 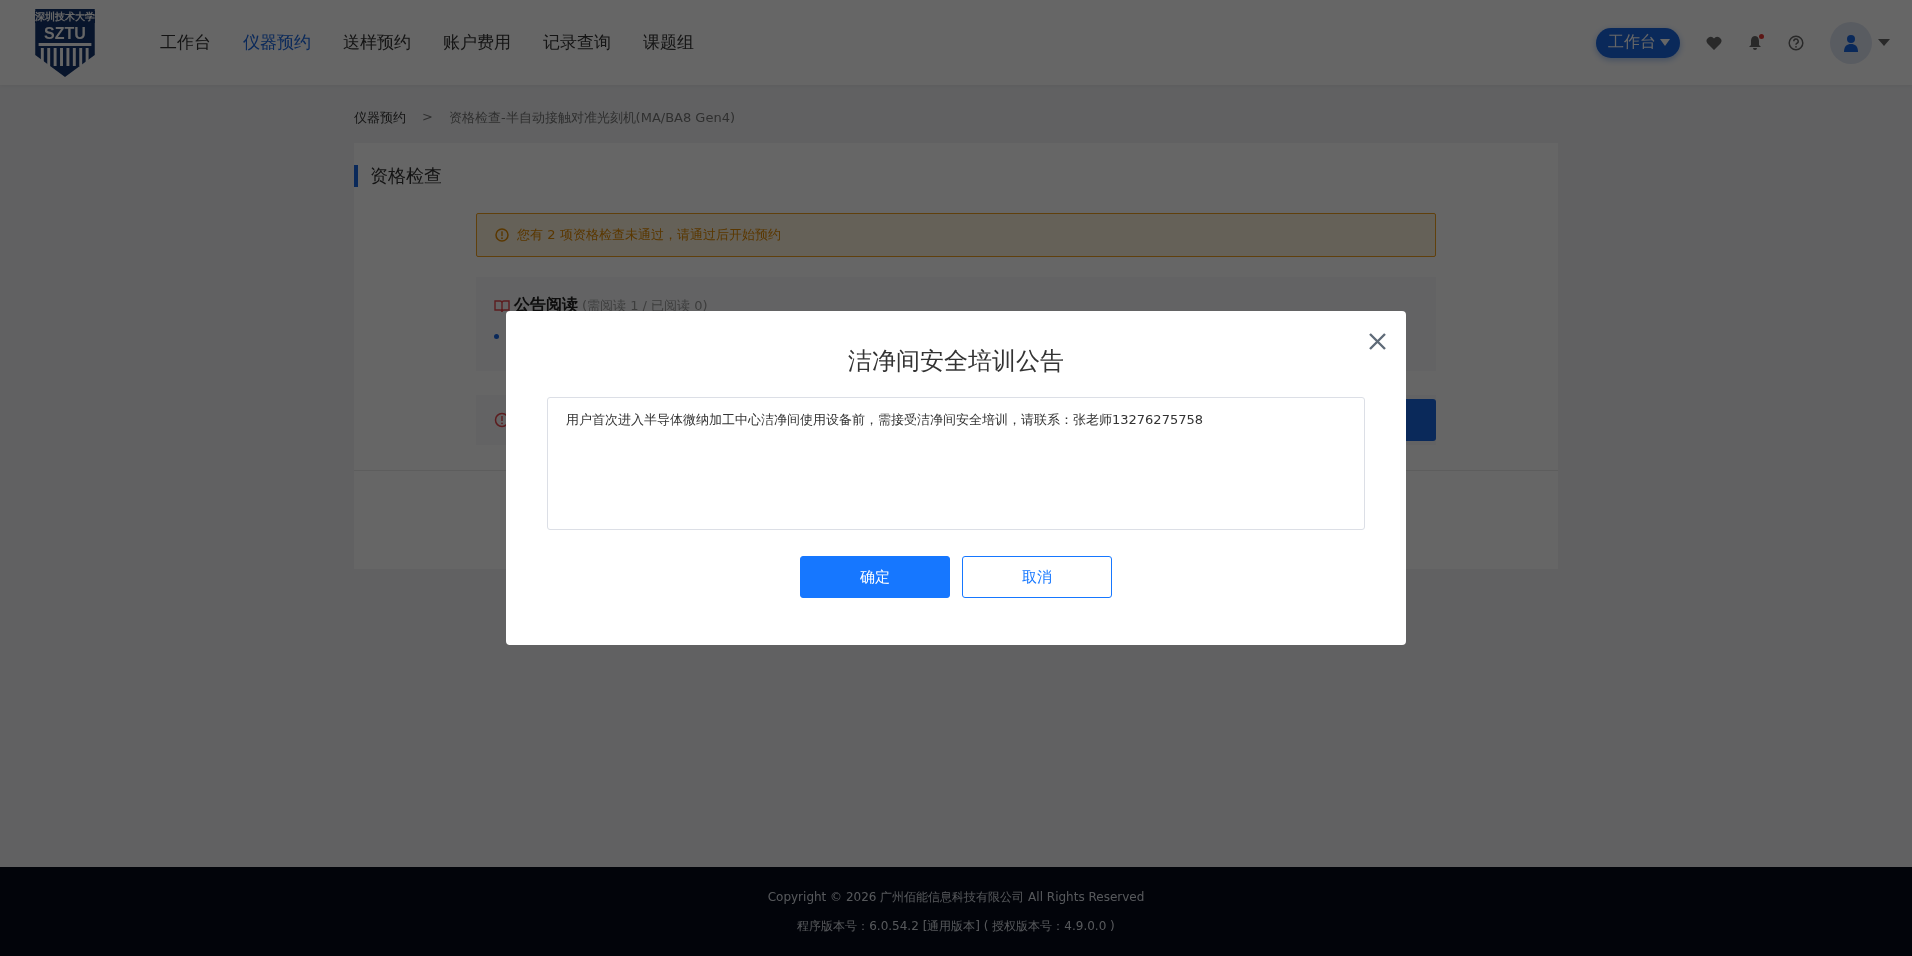 I want to click on bell-icon, so click(x=1755, y=42).